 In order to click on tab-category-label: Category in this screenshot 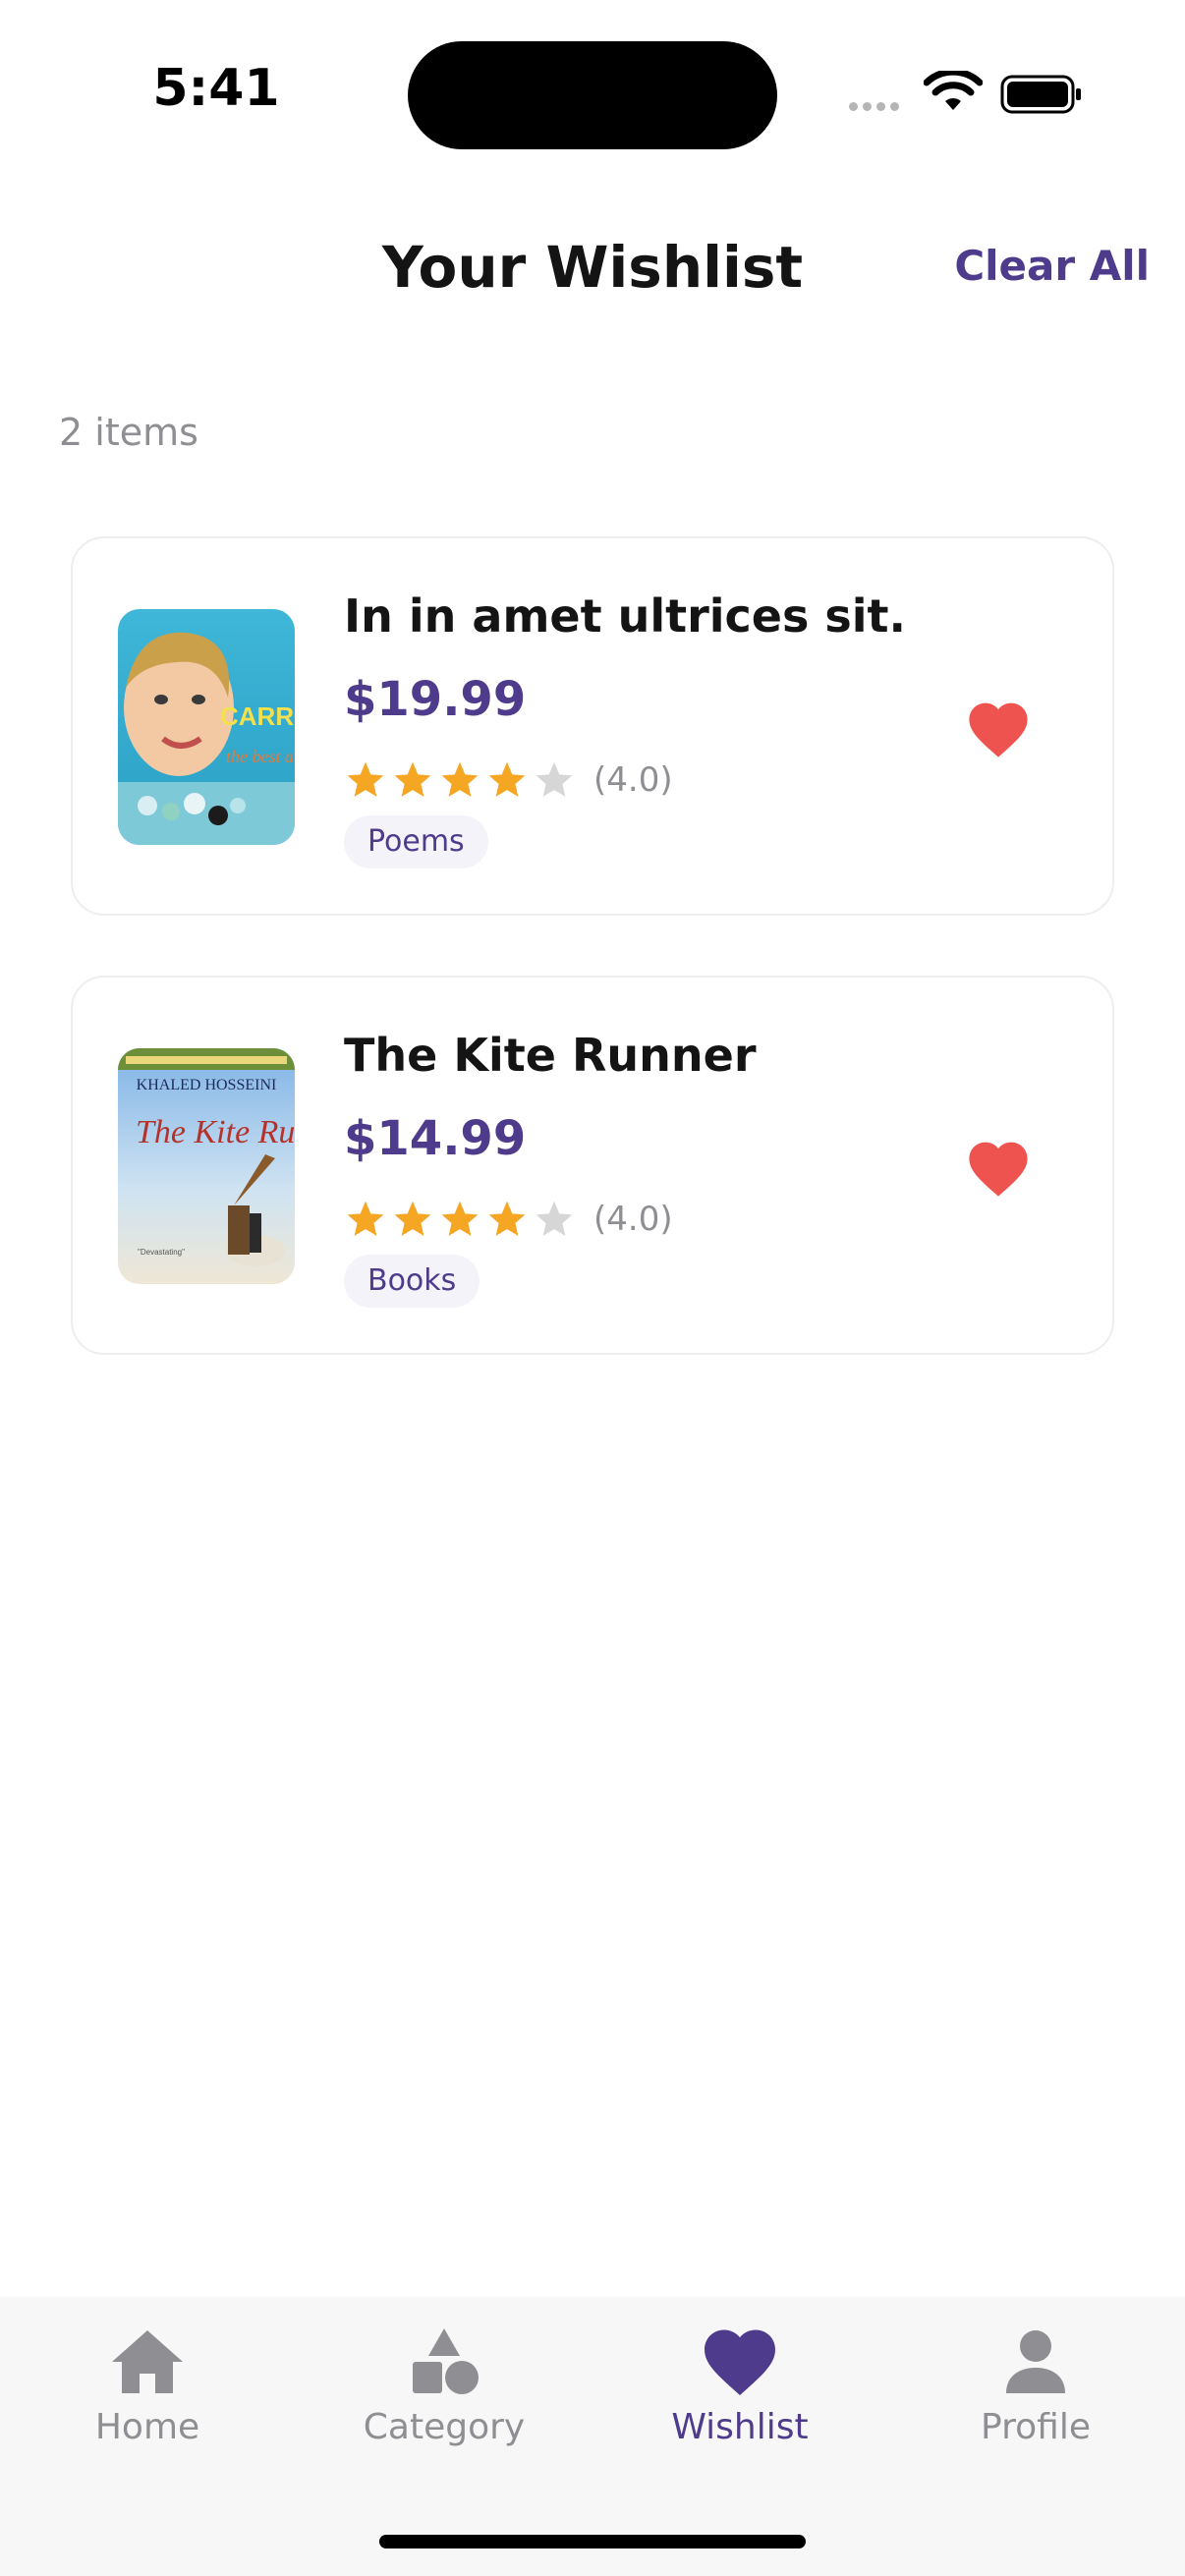, I will do `click(445, 2427)`.